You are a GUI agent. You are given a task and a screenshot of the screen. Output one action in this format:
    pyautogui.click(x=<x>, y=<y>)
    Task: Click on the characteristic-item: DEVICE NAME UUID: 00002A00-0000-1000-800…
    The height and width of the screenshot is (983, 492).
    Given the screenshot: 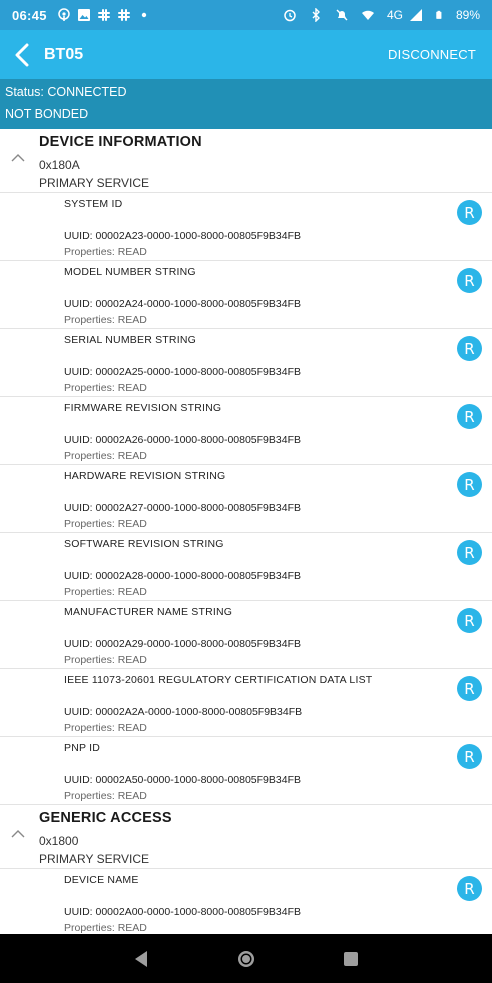 What is the action you would take?
    pyautogui.click(x=246, y=901)
    